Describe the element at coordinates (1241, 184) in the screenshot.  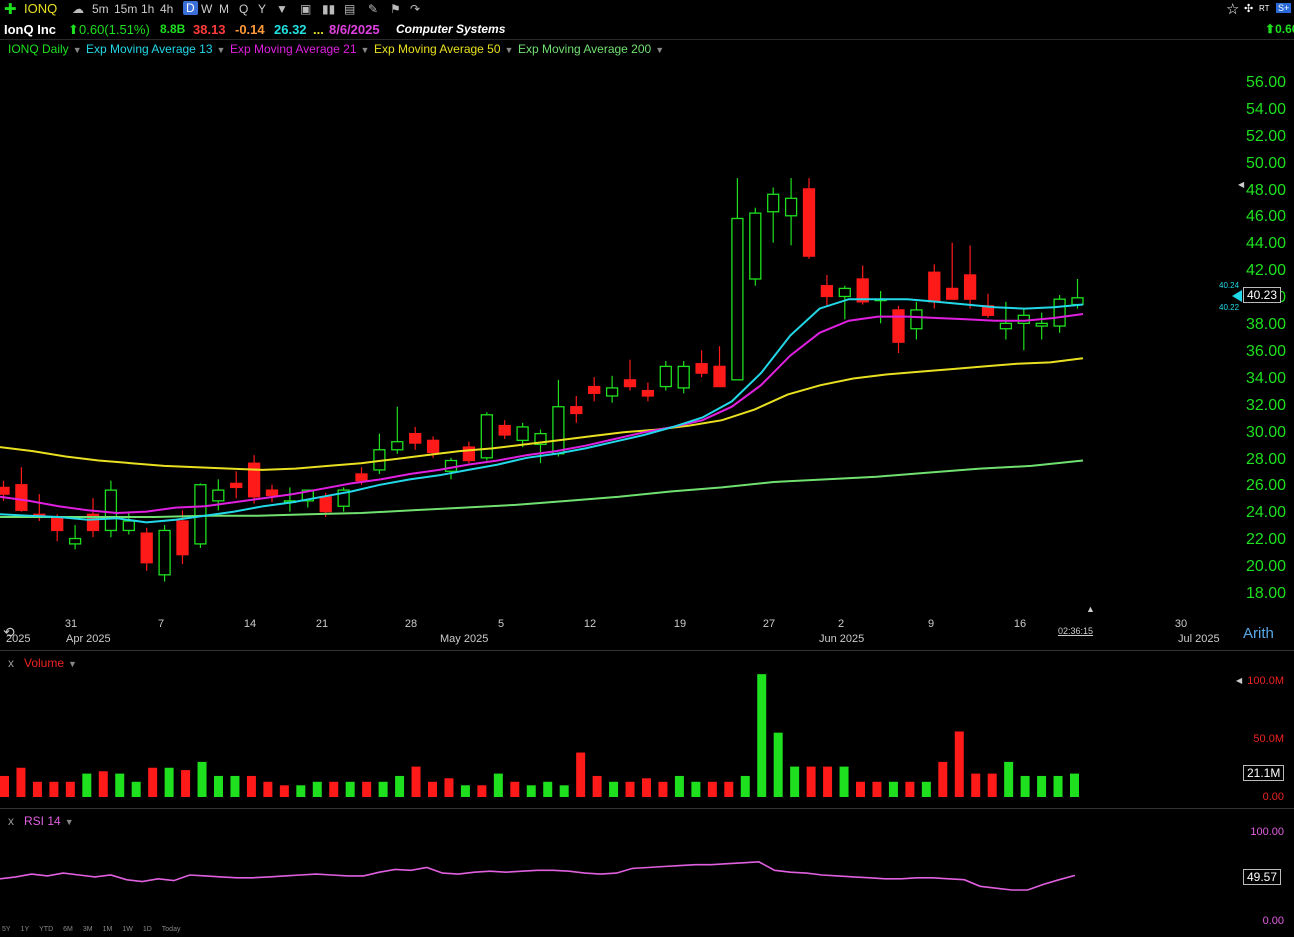
I see `high-marker-icon: ◀` at that location.